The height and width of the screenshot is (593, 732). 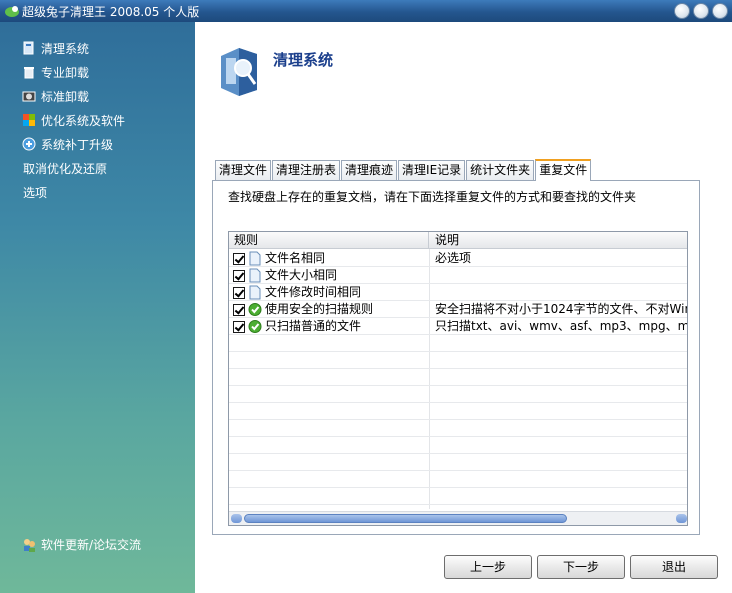 I want to click on sidebar-item-pro-uninstall: 专业卸载, so click(x=55, y=72).